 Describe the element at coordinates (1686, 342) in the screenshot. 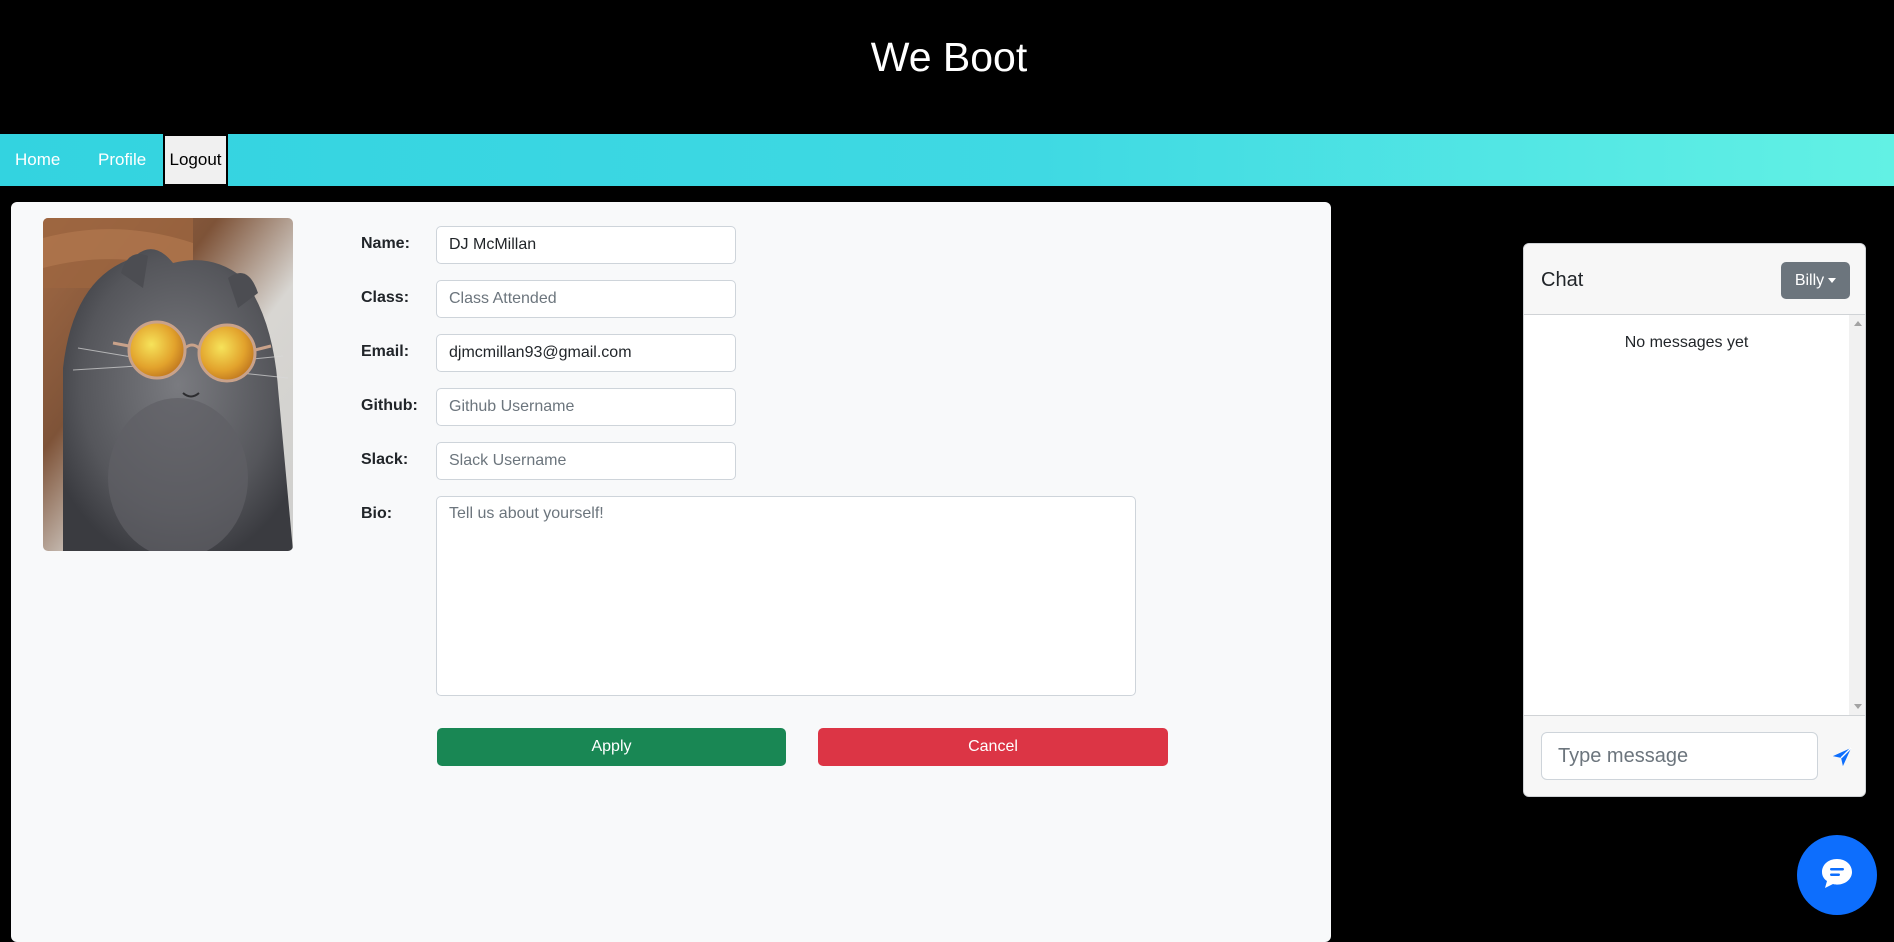

I see `chat-empty-text: No messages yet` at that location.